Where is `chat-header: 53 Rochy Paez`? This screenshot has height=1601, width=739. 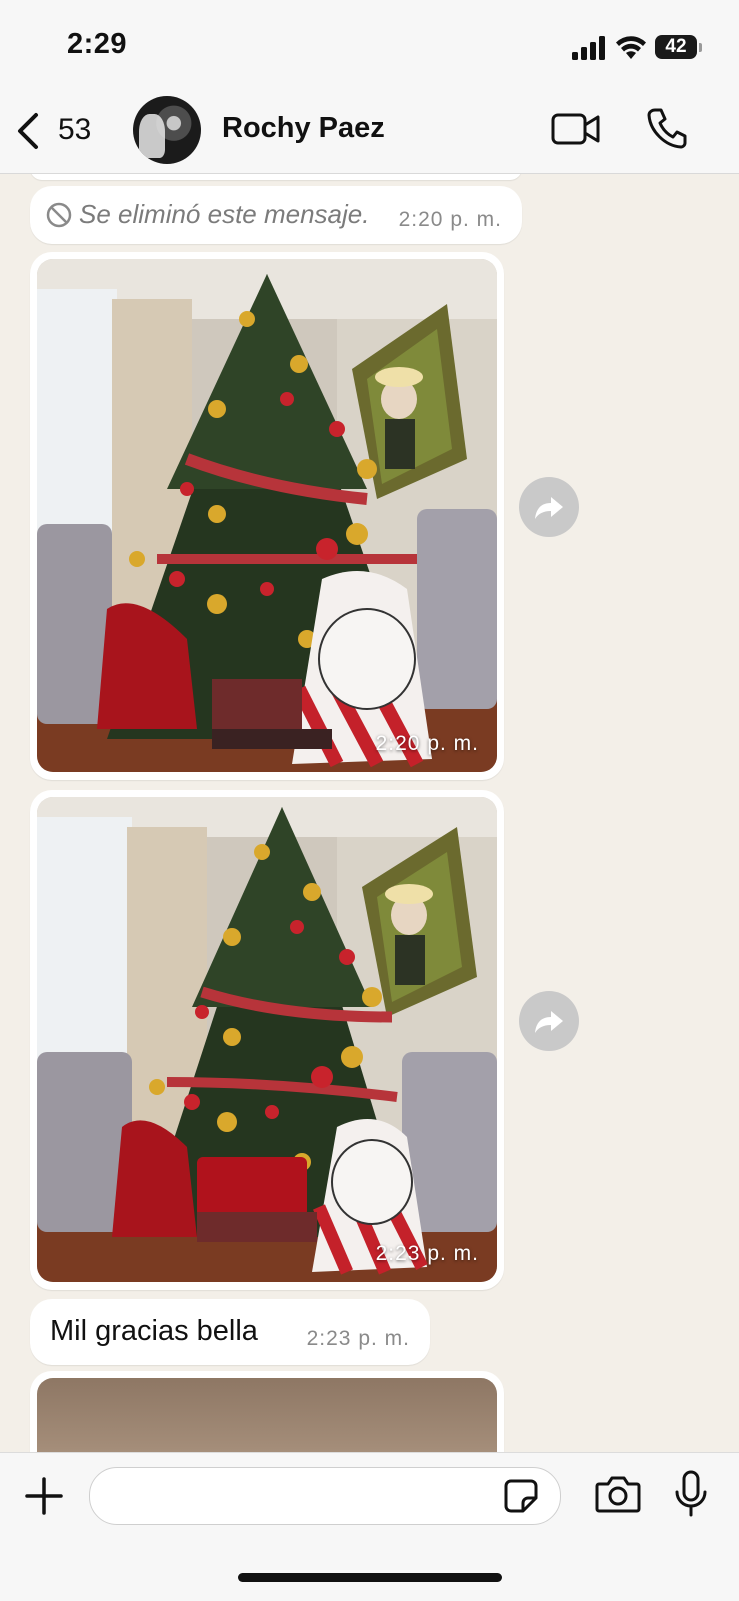 chat-header: 53 Rochy Paez is located at coordinates (369, 134).